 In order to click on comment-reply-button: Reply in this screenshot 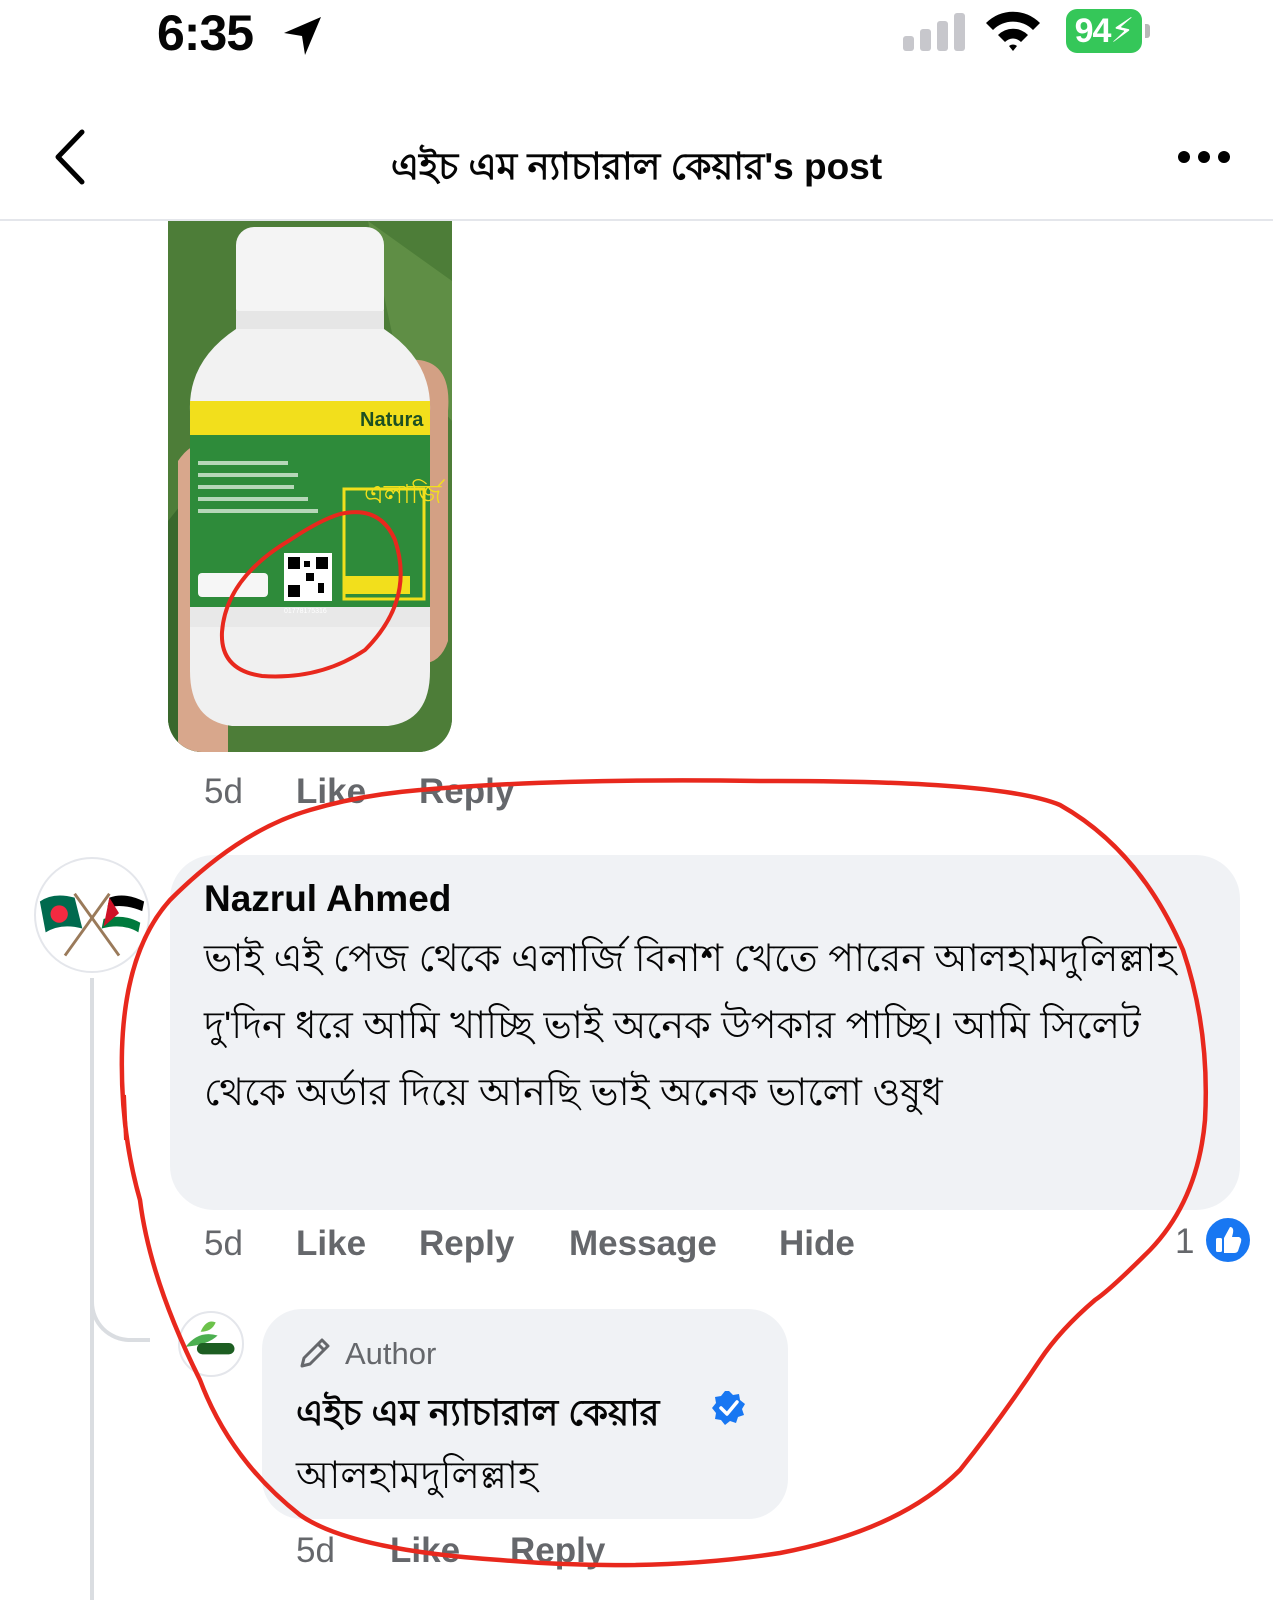, I will do `click(466, 1244)`.